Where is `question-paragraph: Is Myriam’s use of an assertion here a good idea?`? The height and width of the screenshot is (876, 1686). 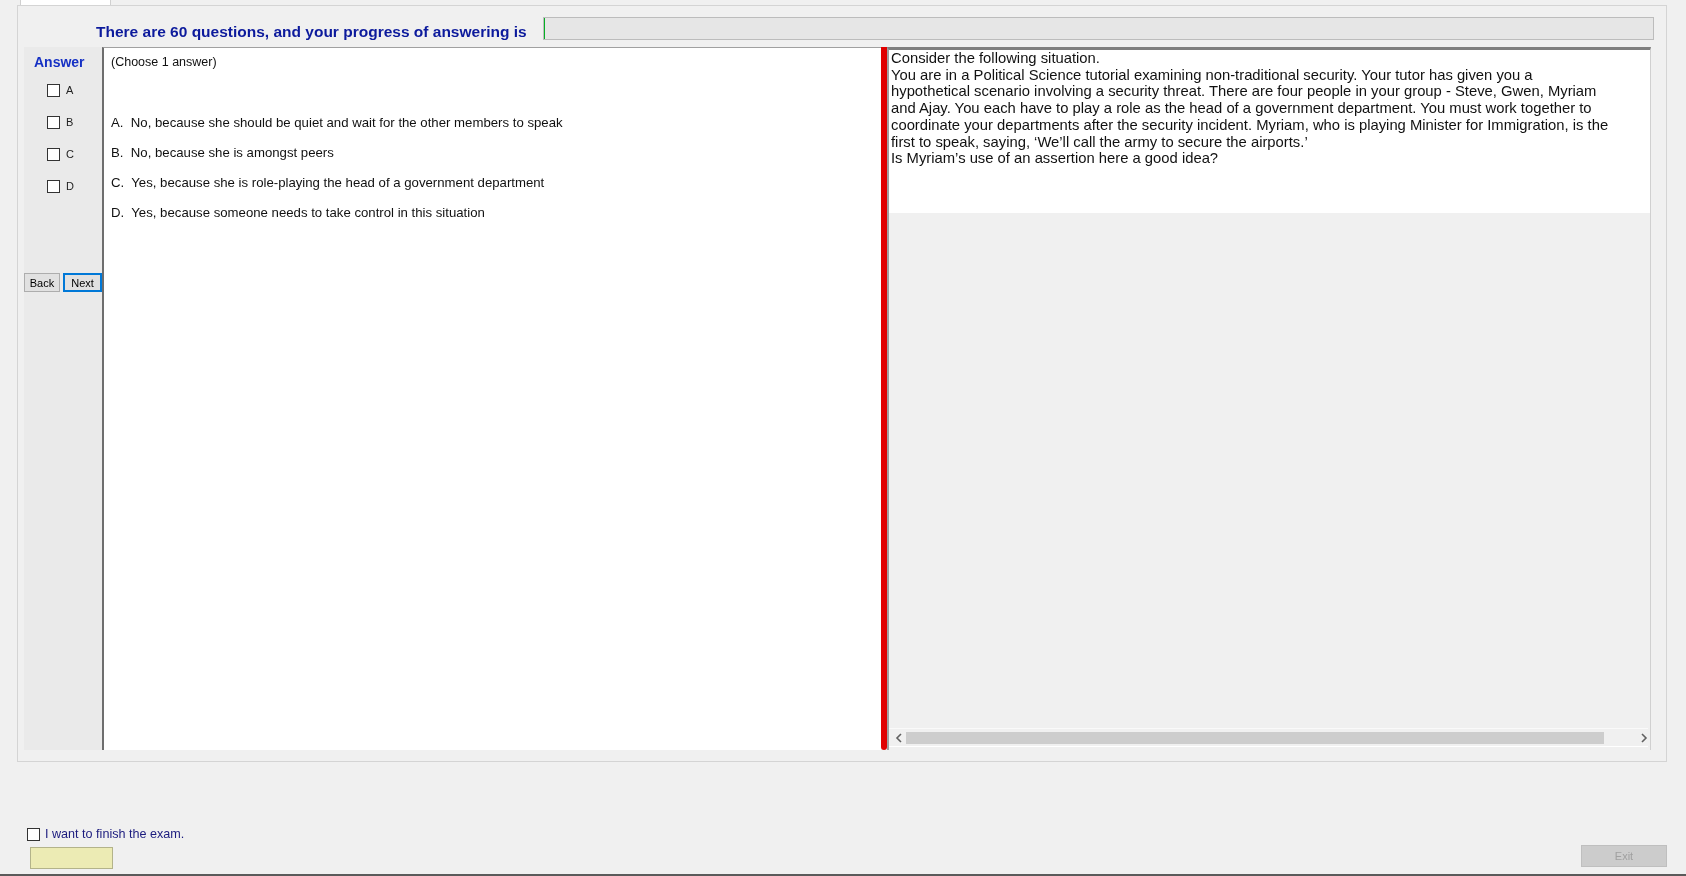
question-paragraph: Is Myriam’s use of an assertion here a good idea? is located at coordinates (1055, 158).